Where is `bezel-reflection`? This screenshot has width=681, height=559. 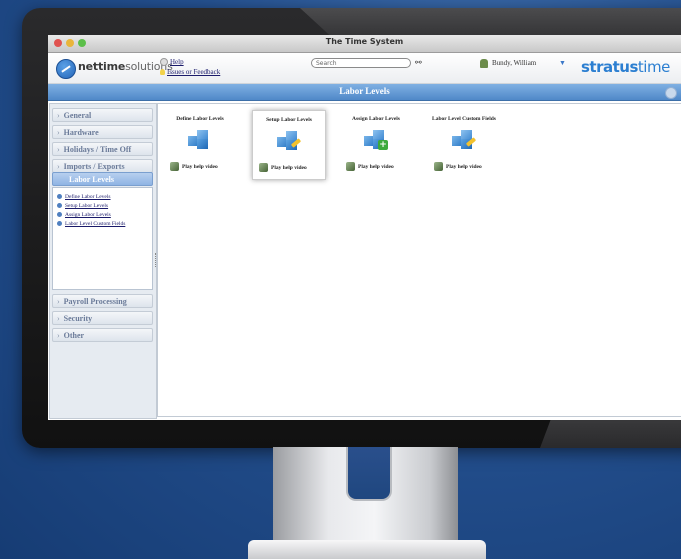 bezel-reflection is located at coordinates (490, 22).